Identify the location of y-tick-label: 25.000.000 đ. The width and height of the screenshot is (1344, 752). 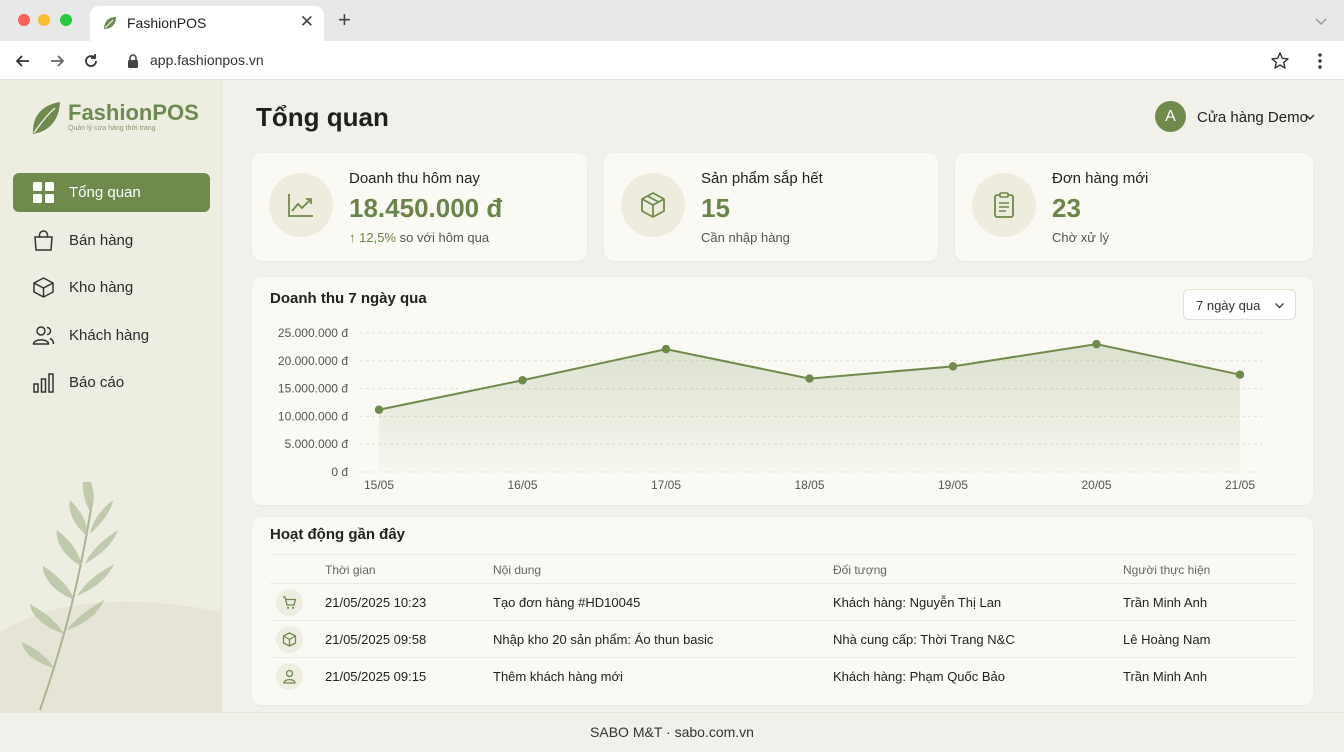
(313, 333).